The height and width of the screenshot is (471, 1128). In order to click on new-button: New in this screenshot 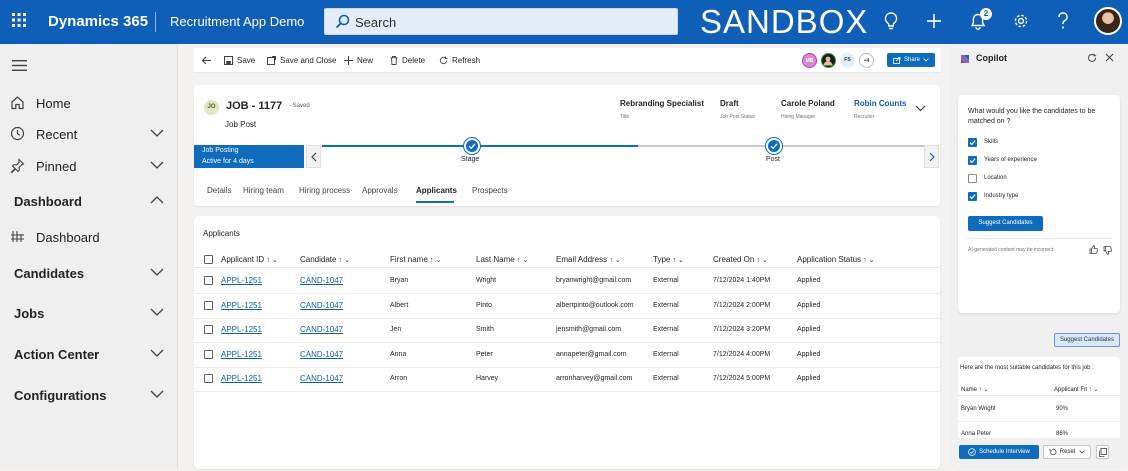, I will do `click(358, 60)`.